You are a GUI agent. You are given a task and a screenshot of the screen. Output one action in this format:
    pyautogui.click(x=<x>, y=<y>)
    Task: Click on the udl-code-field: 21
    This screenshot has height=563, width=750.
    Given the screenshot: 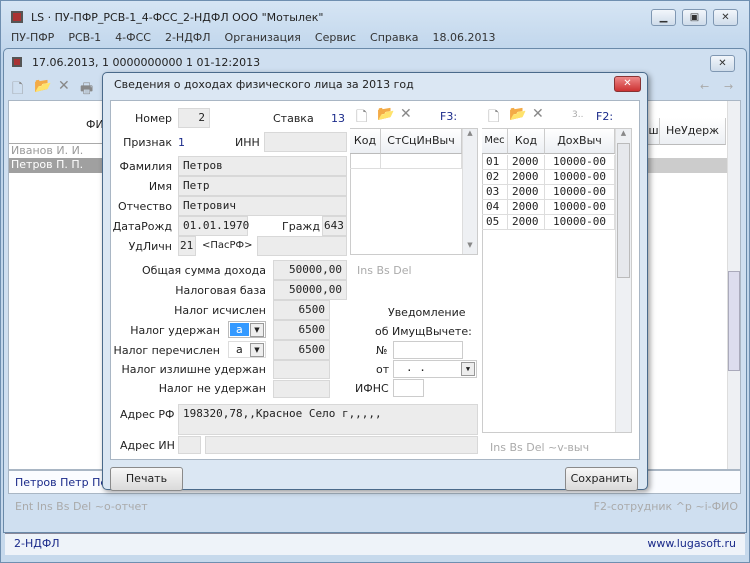 What is the action you would take?
    pyautogui.click(x=187, y=246)
    